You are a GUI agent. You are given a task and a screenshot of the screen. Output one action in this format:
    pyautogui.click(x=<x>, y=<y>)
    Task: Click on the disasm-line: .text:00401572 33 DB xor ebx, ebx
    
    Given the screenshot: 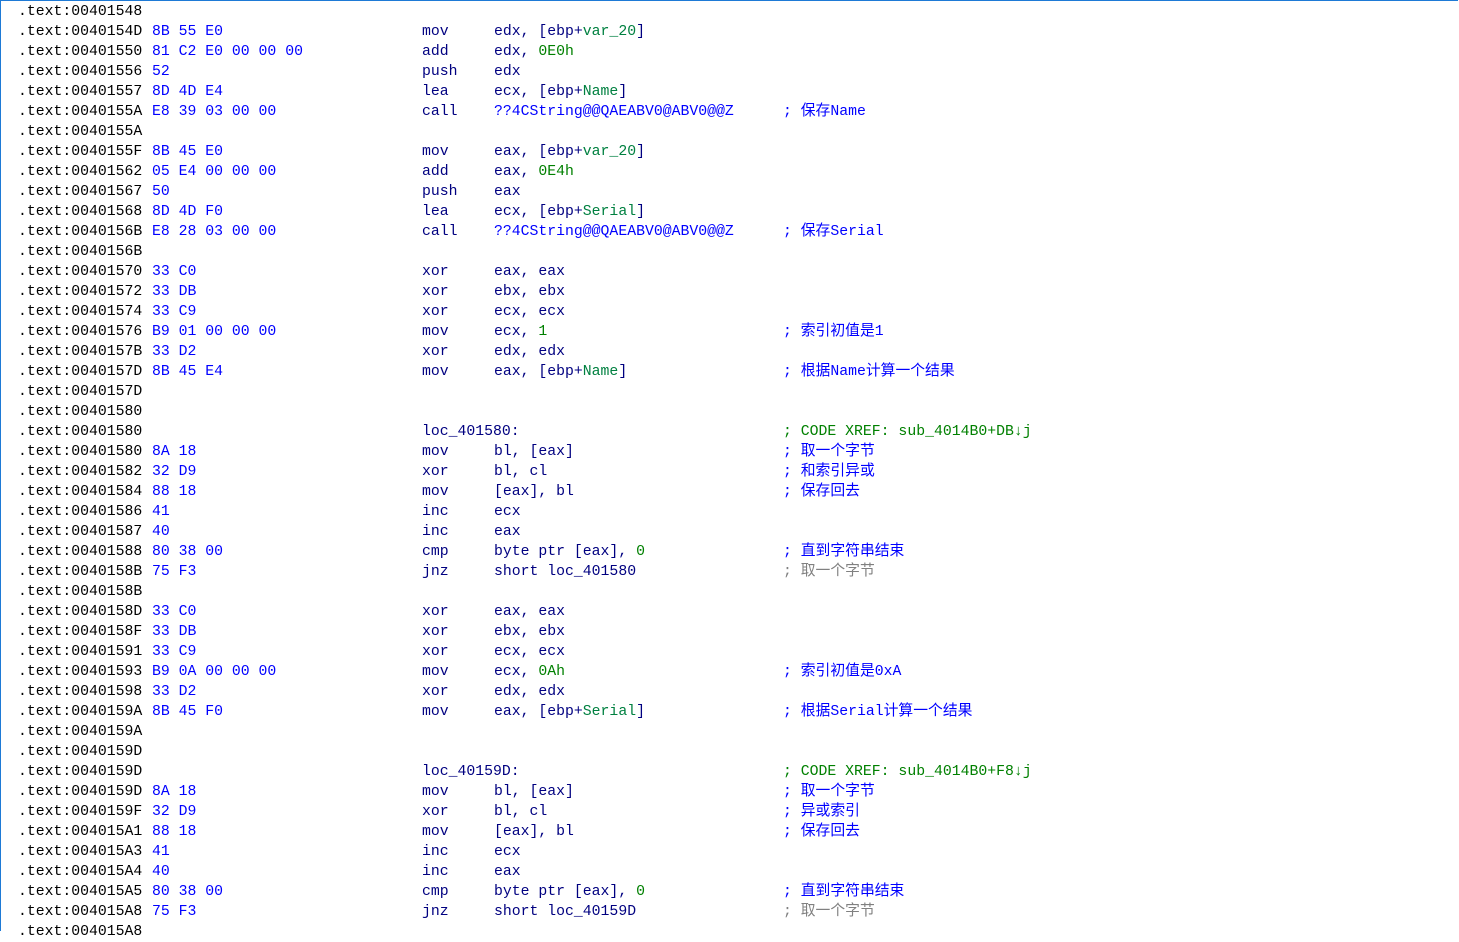 What is the action you would take?
    pyautogui.click(x=726, y=292)
    